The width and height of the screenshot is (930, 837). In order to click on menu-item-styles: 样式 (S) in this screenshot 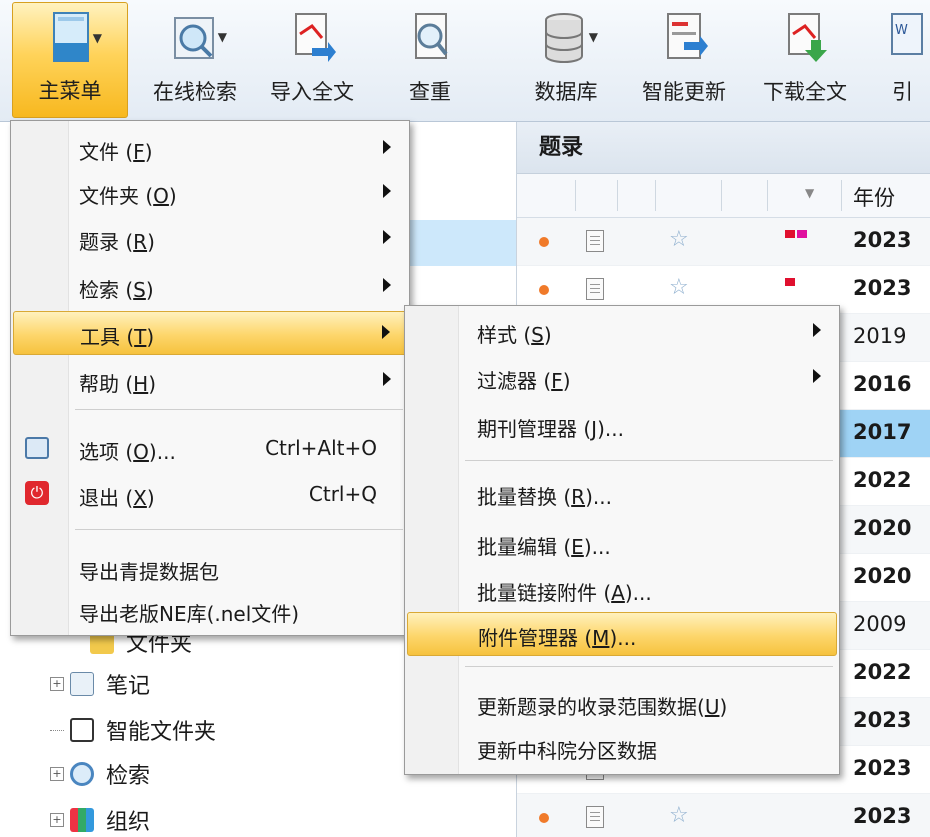, I will do `click(622, 332)`.